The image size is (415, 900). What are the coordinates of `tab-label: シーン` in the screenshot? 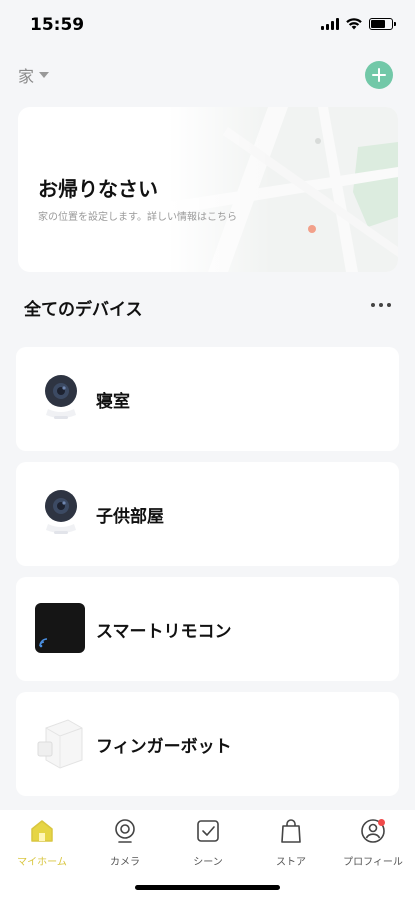 It's located at (208, 862).